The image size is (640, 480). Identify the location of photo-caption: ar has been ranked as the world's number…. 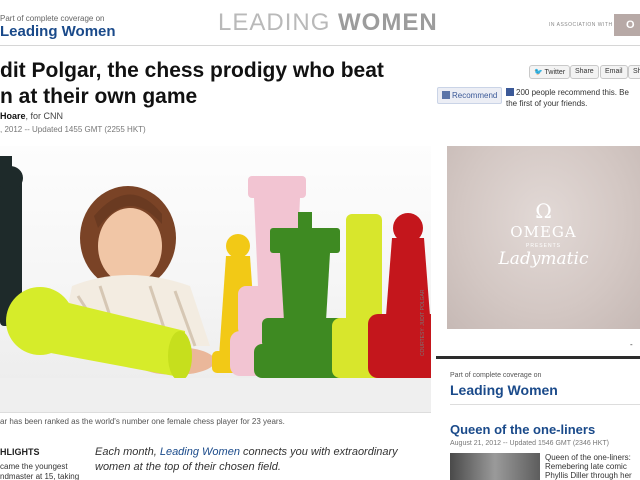
(142, 421).